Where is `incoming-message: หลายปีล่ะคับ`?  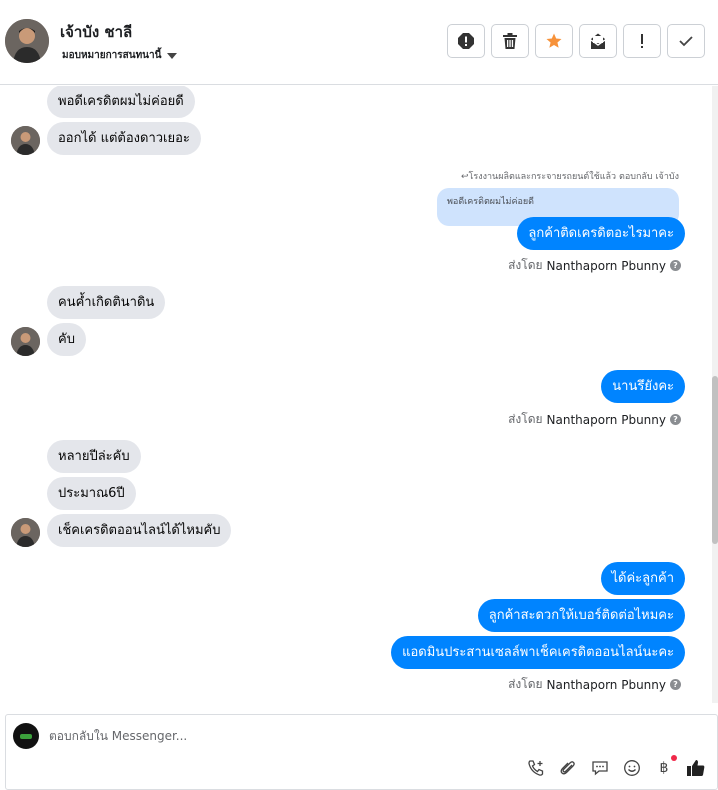 incoming-message: หลายปีล่ะคับ is located at coordinates (94, 456).